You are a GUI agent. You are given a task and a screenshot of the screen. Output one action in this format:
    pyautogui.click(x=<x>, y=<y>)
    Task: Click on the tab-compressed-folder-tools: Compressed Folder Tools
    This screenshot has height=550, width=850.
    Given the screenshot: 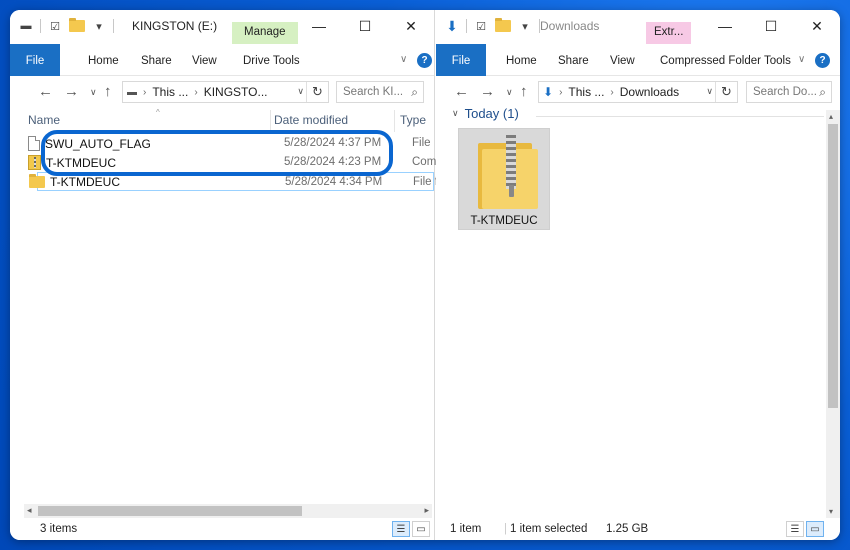 What is the action you would take?
    pyautogui.click(x=725, y=60)
    